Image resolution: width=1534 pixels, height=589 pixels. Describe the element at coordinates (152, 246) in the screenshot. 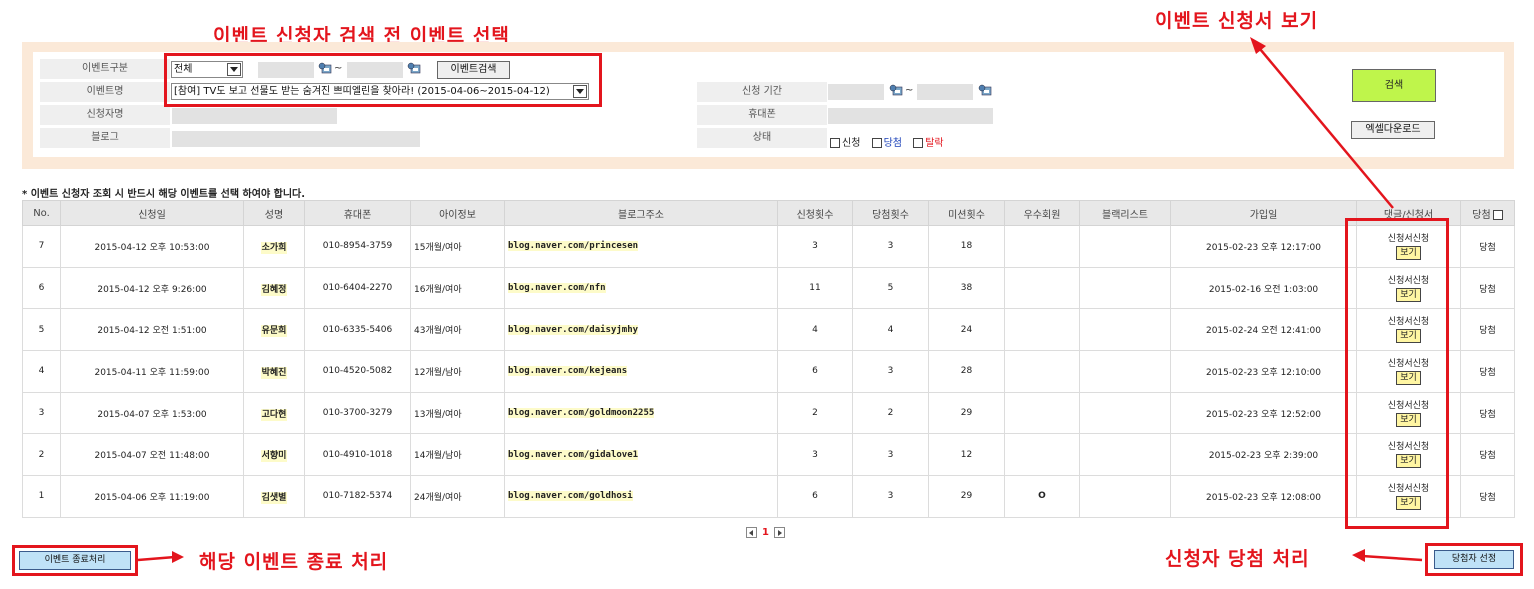

I see `cell-date: 2015-04-12 오후 10:53:00` at that location.